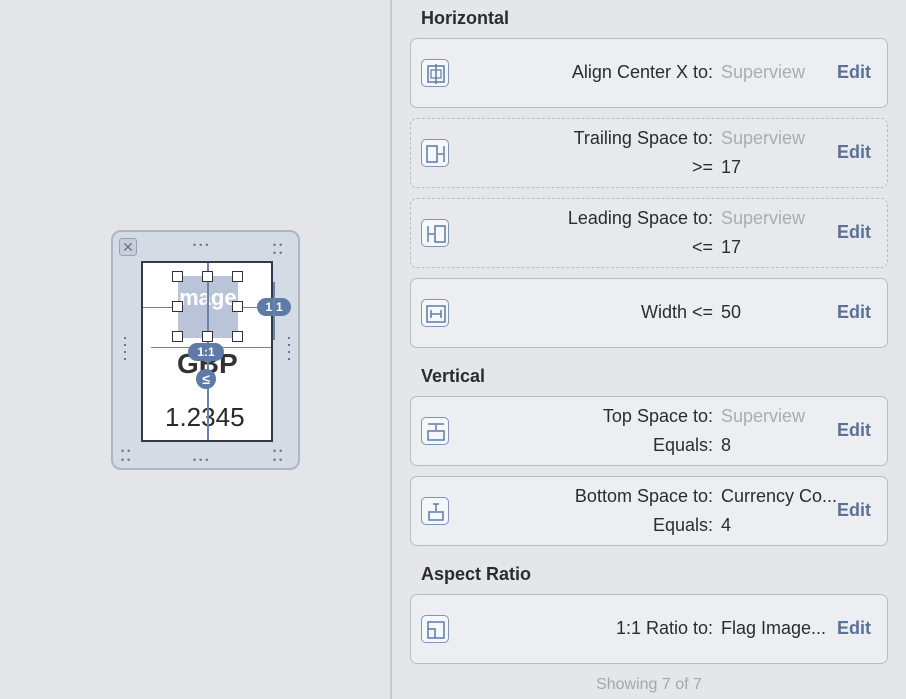 The height and width of the screenshot is (699, 906). I want to click on resize-dots-right, so click(289, 351).